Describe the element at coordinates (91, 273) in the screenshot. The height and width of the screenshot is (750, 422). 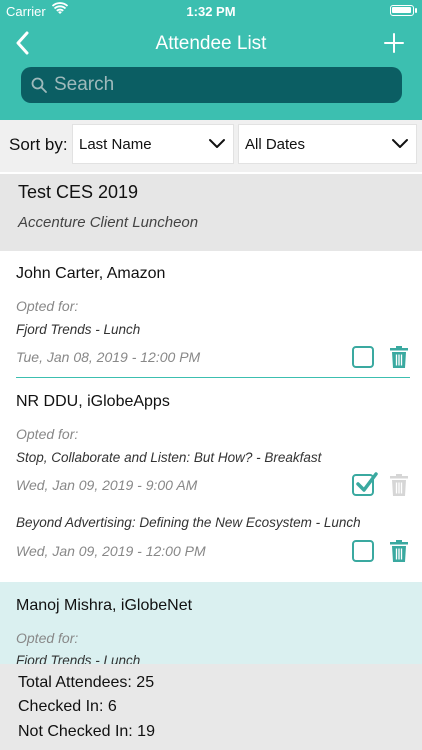
I see `attendee-name: John Carter, Amazon` at that location.